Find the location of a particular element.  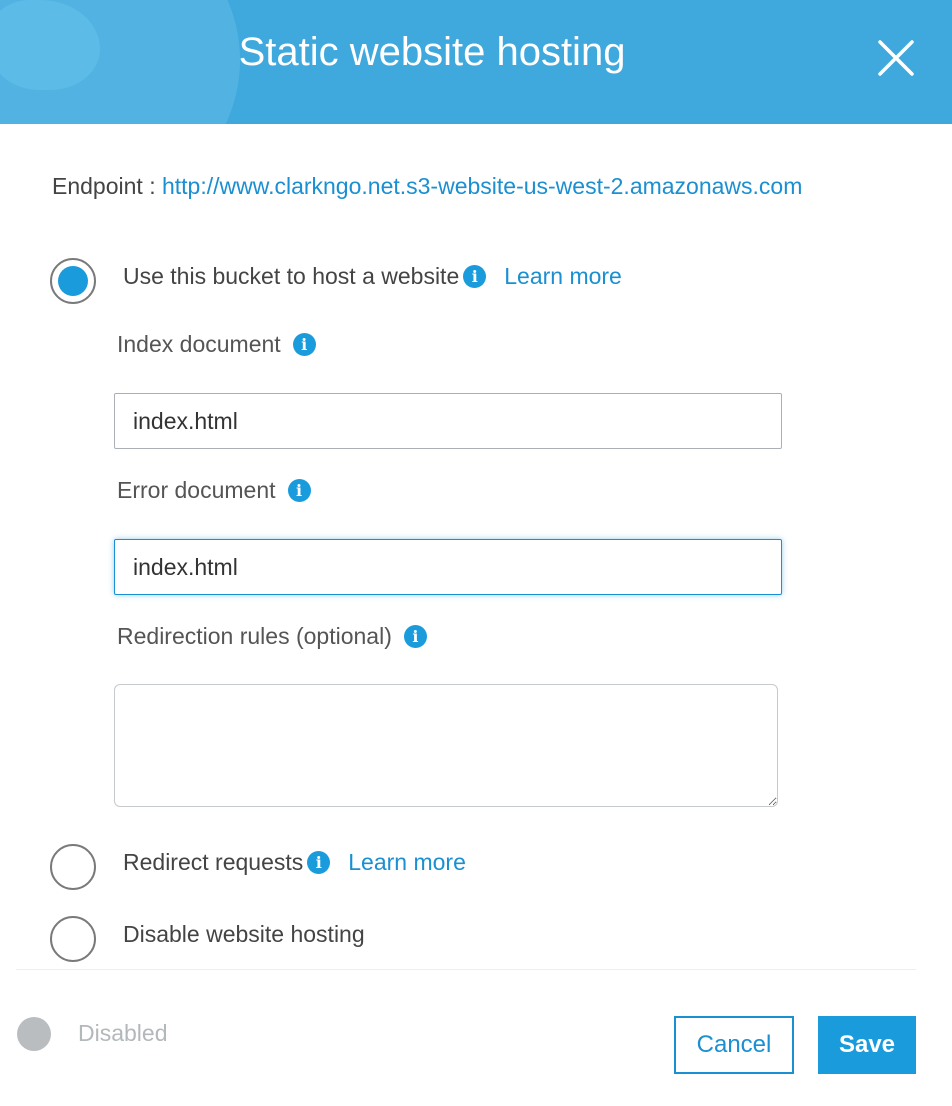

status-indicator is located at coordinates (34, 1034).